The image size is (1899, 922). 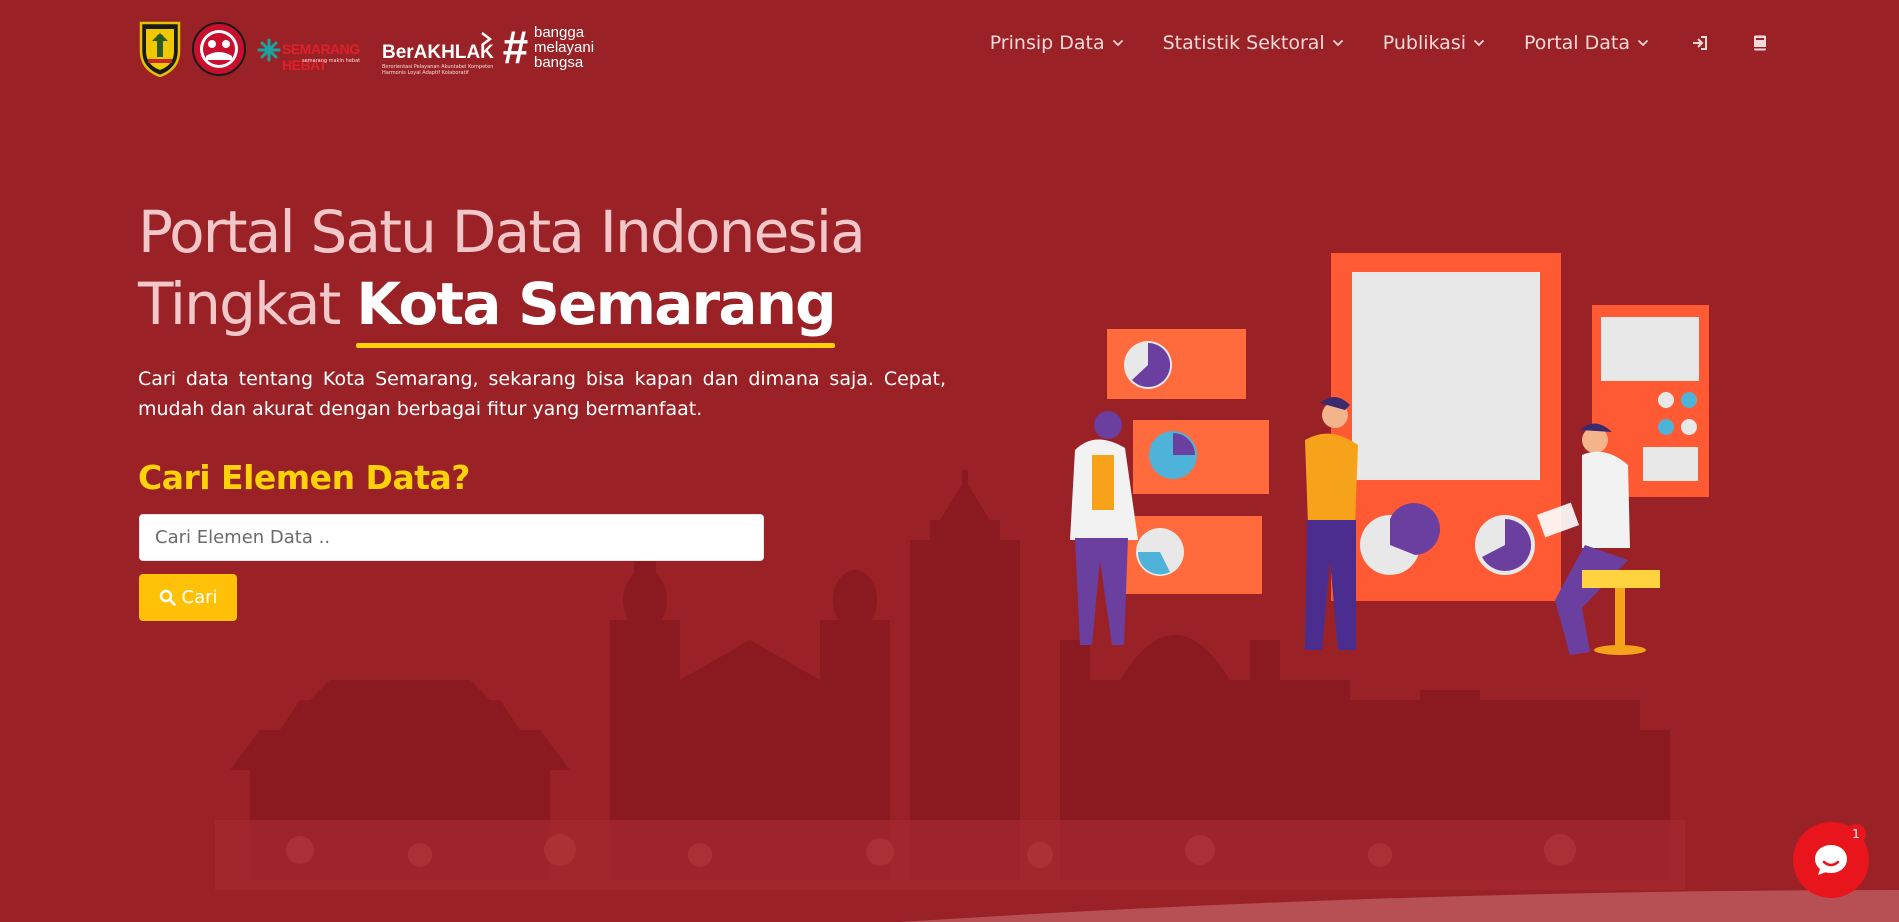 I want to click on chat-bubble-icon, so click(x=1831, y=860).